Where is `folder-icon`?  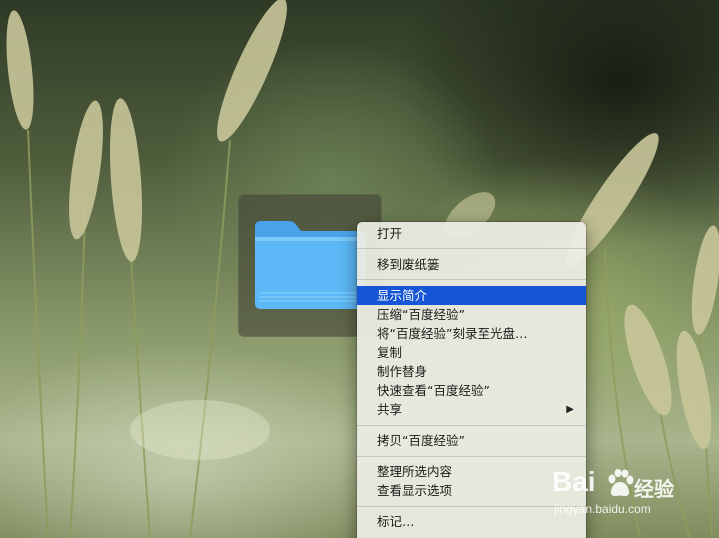
folder-icon is located at coordinates (310, 265).